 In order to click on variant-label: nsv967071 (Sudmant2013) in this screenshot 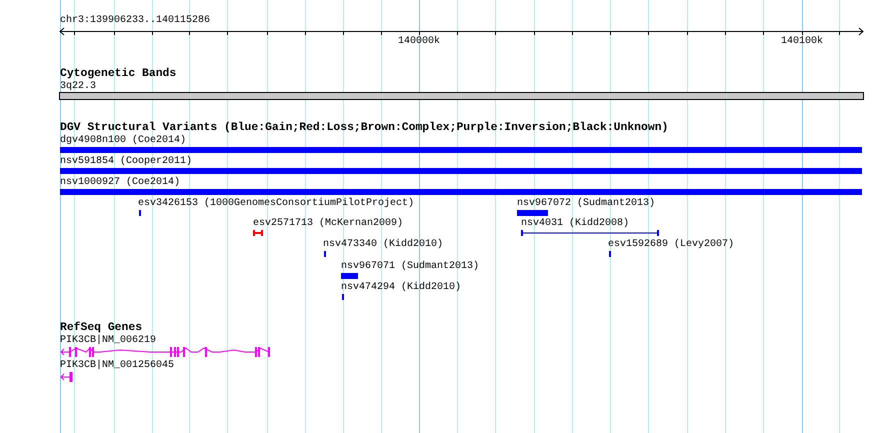, I will do `click(410, 266)`.